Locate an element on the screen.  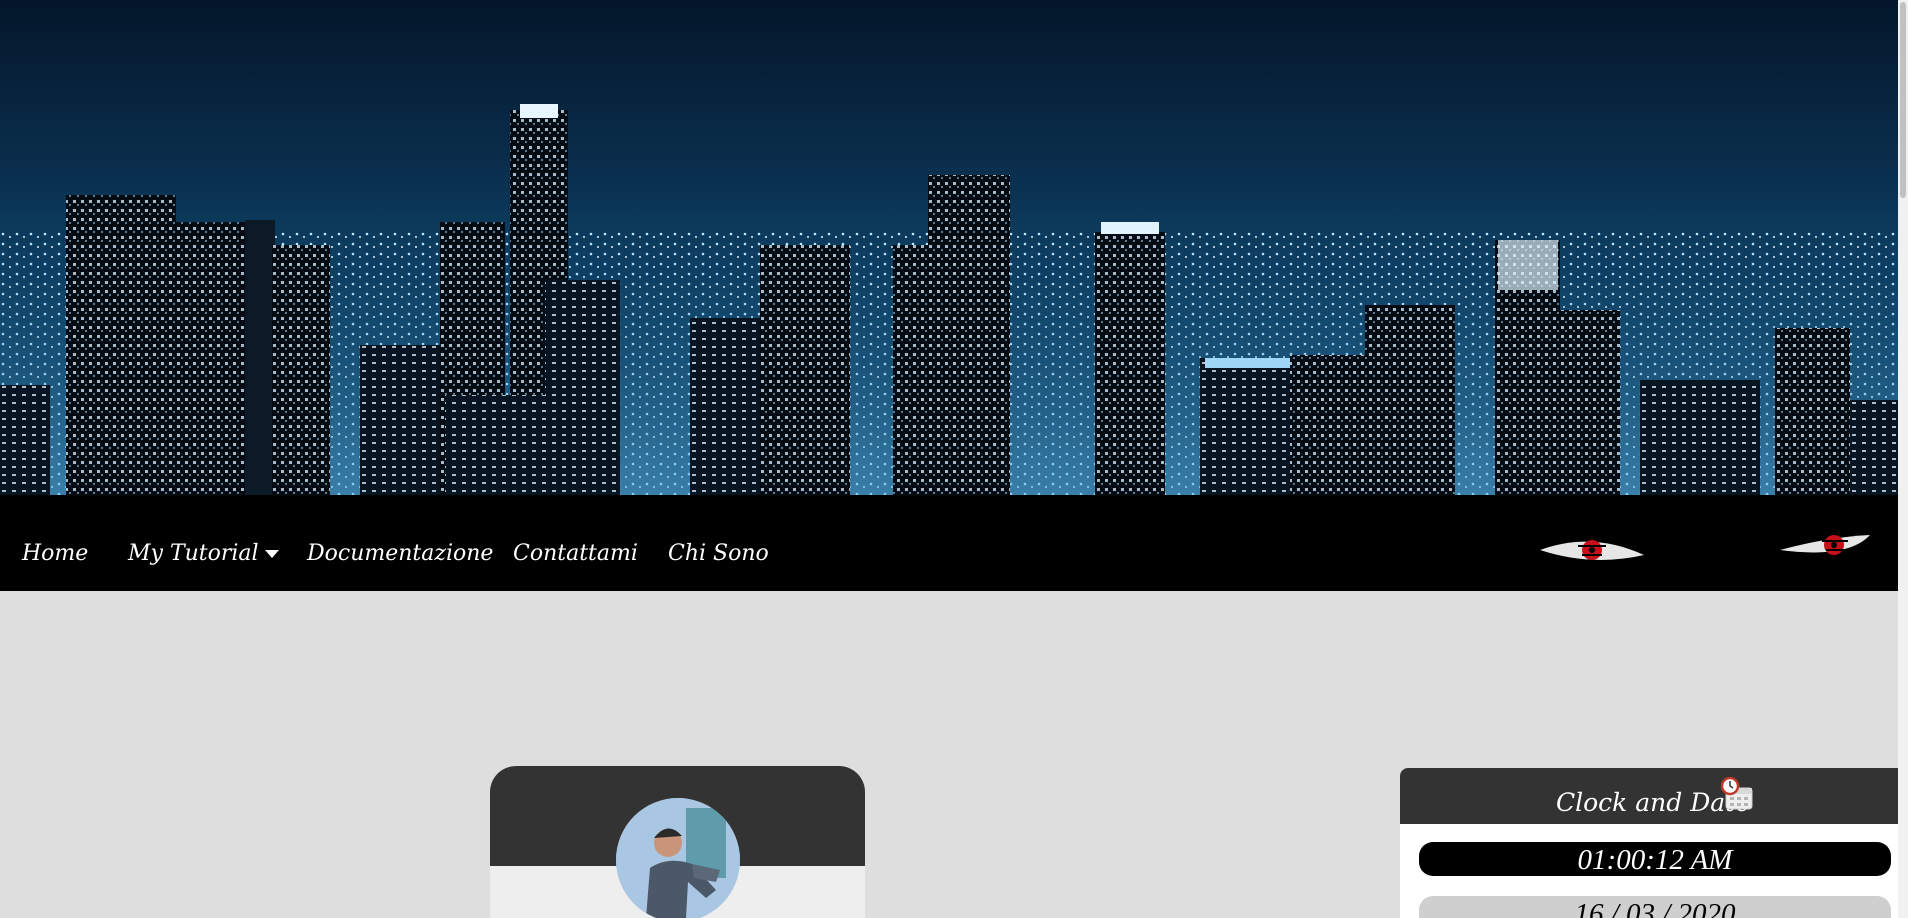
clock-time-display: 01:00:12 AM is located at coordinates (1655, 859).